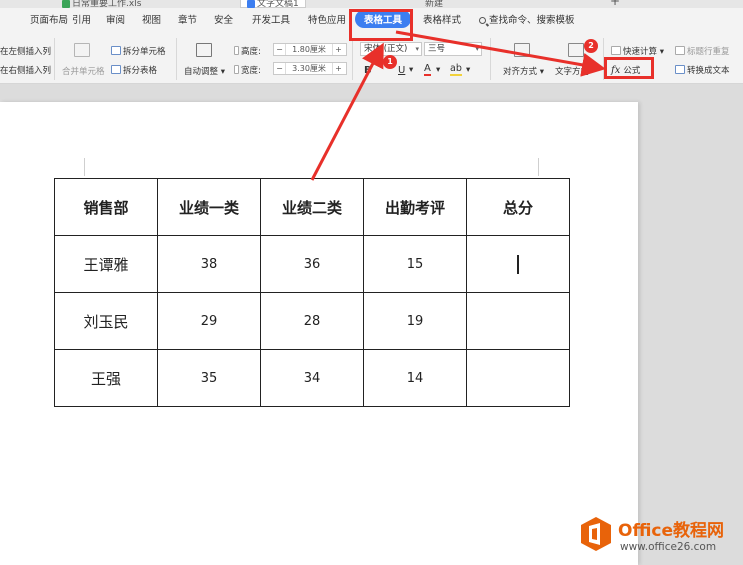 The image size is (743, 565). I want to click on site-watermark: Office教程网 www.office26.com, so click(660, 537).